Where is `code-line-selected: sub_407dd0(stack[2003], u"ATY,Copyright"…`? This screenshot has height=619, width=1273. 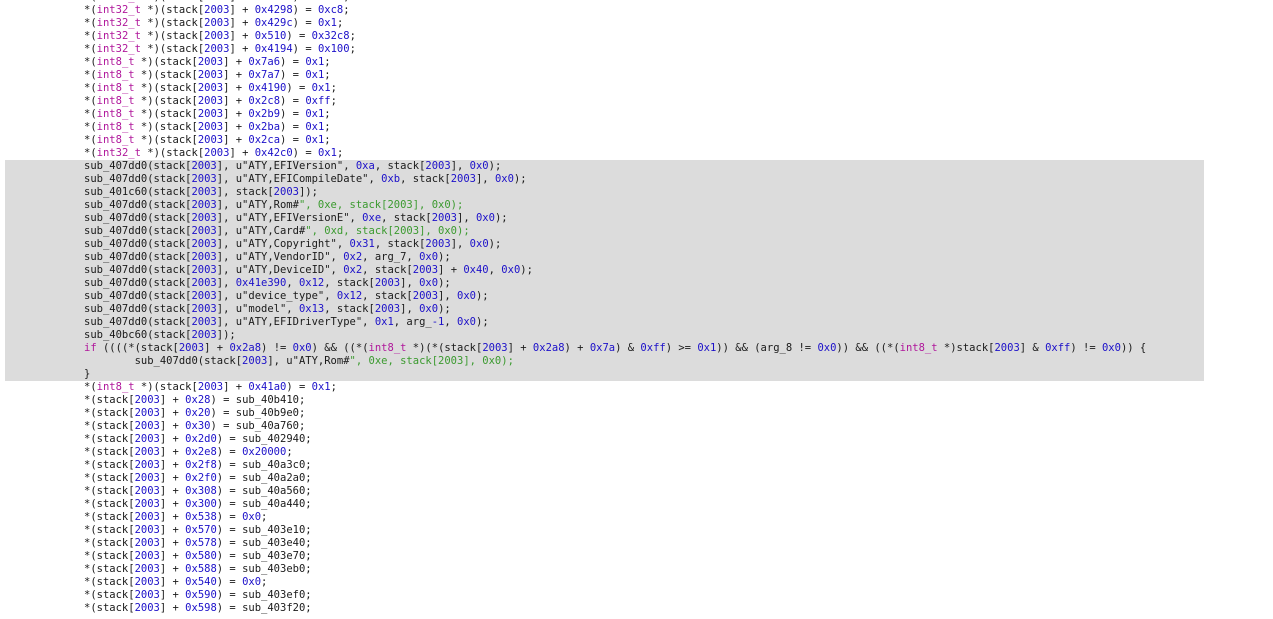
code-line-selected: sub_407dd0(stack[2003], u"ATY,Copyright"… is located at coordinates (604, 244).